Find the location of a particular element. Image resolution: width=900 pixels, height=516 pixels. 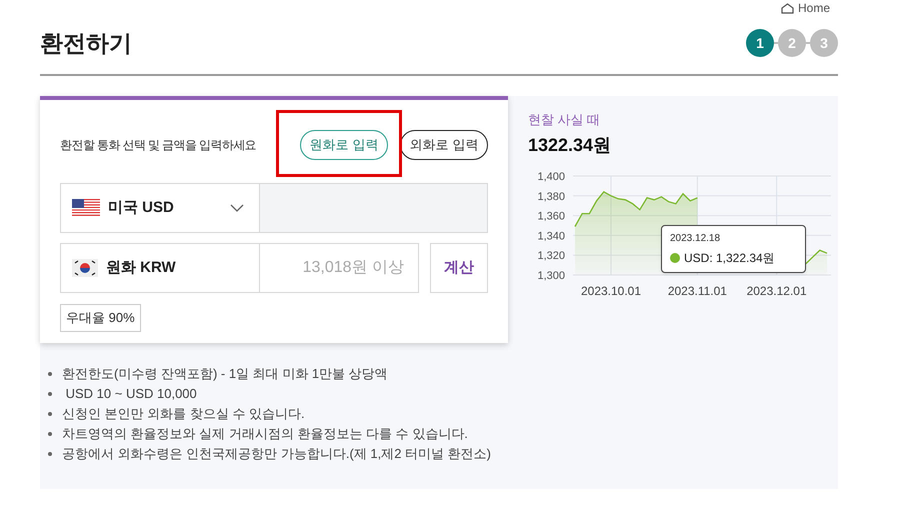

step-indicator: 1 is located at coordinates (760, 43).